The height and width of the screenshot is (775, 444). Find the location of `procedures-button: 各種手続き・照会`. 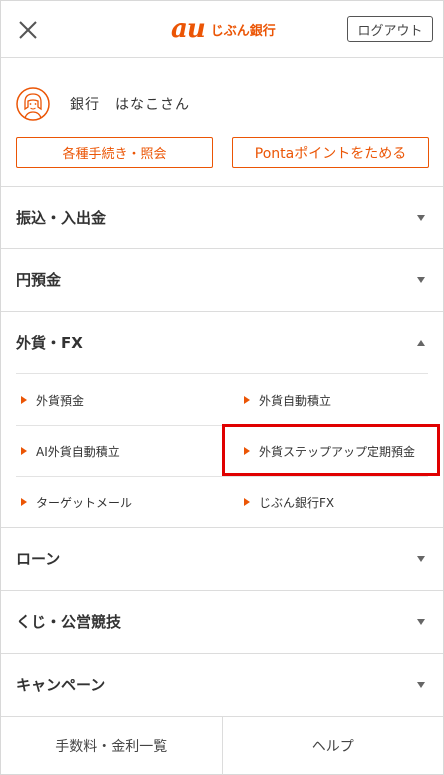

procedures-button: 各種手続き・照会 is located at coordinates (114, 152).